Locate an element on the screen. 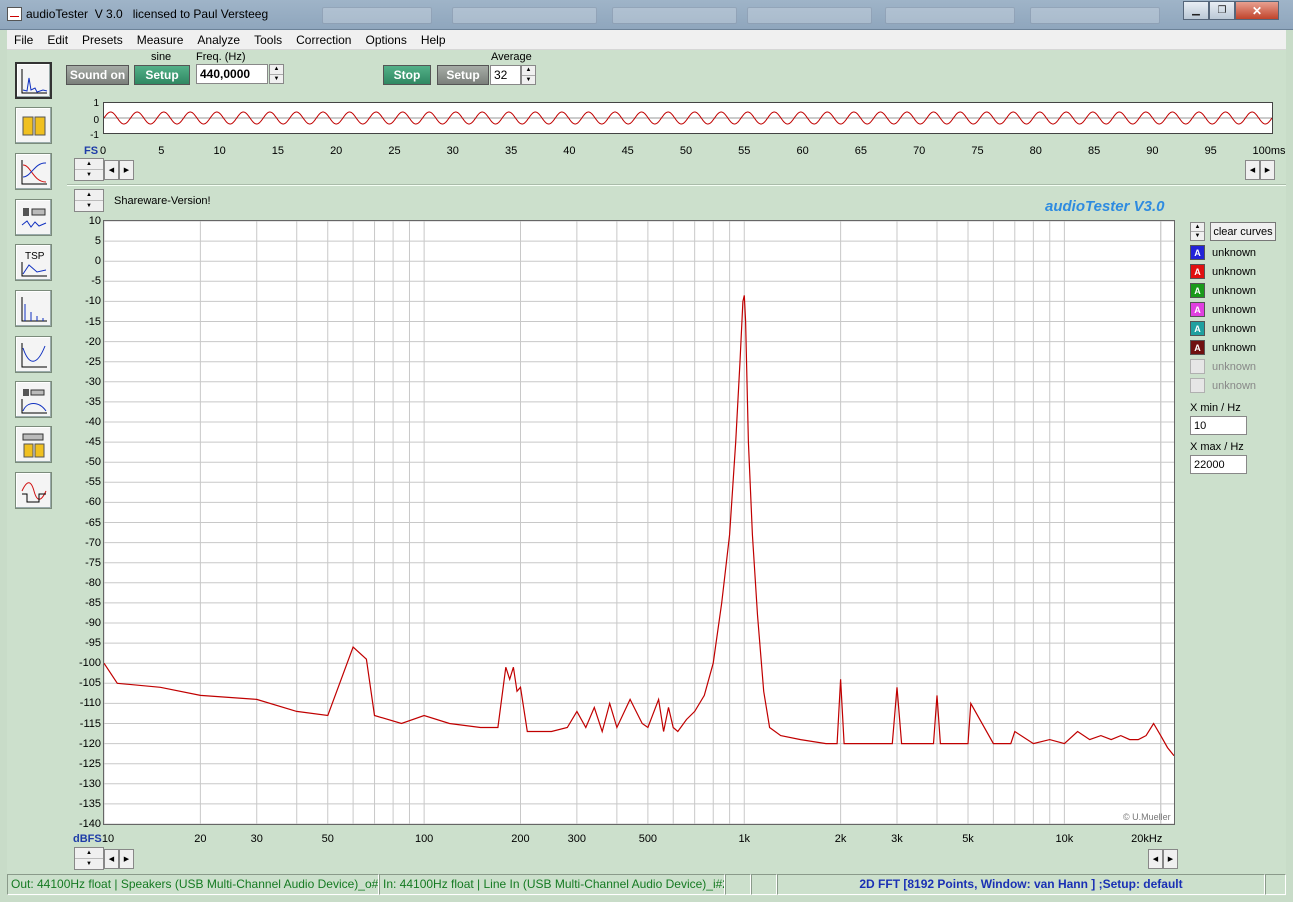 This screenshot has height=902, width=1293. menu-edit: Edit is located at coordinates (57, 40).